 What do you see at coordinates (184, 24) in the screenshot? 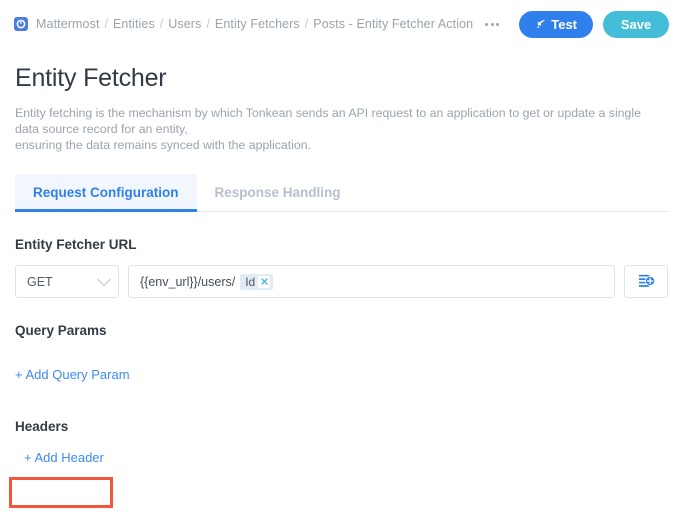
I see `breadcrumb-item-users: Users` at bounding box center [184, 24].